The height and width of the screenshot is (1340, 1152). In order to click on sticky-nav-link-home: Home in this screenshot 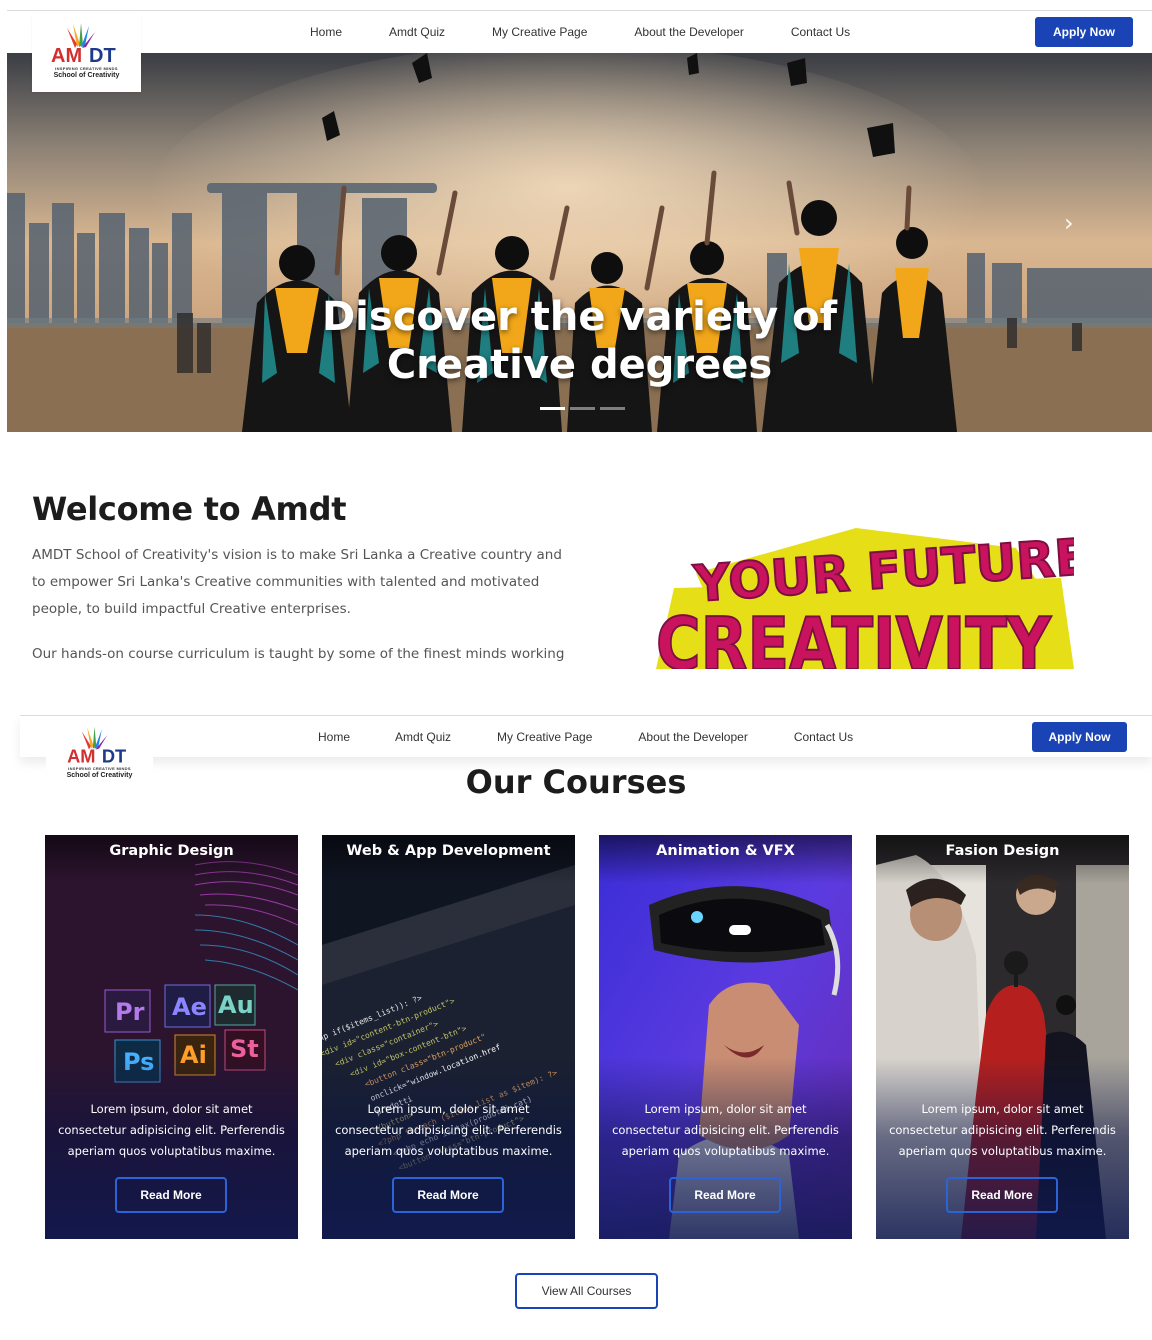, I will do `click(334, 737)`.